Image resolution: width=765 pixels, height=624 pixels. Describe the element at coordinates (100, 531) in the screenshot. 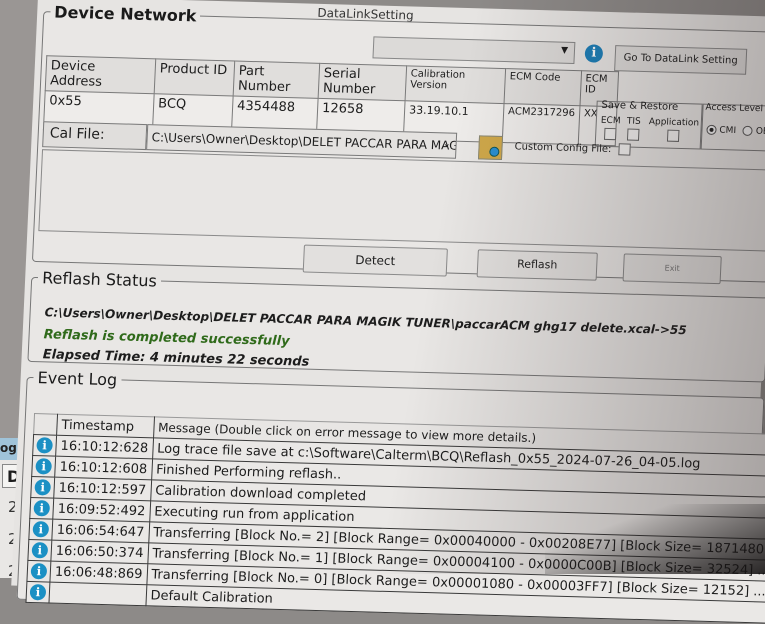

I see `event-timestamp: 16:06:54:647` at that location.